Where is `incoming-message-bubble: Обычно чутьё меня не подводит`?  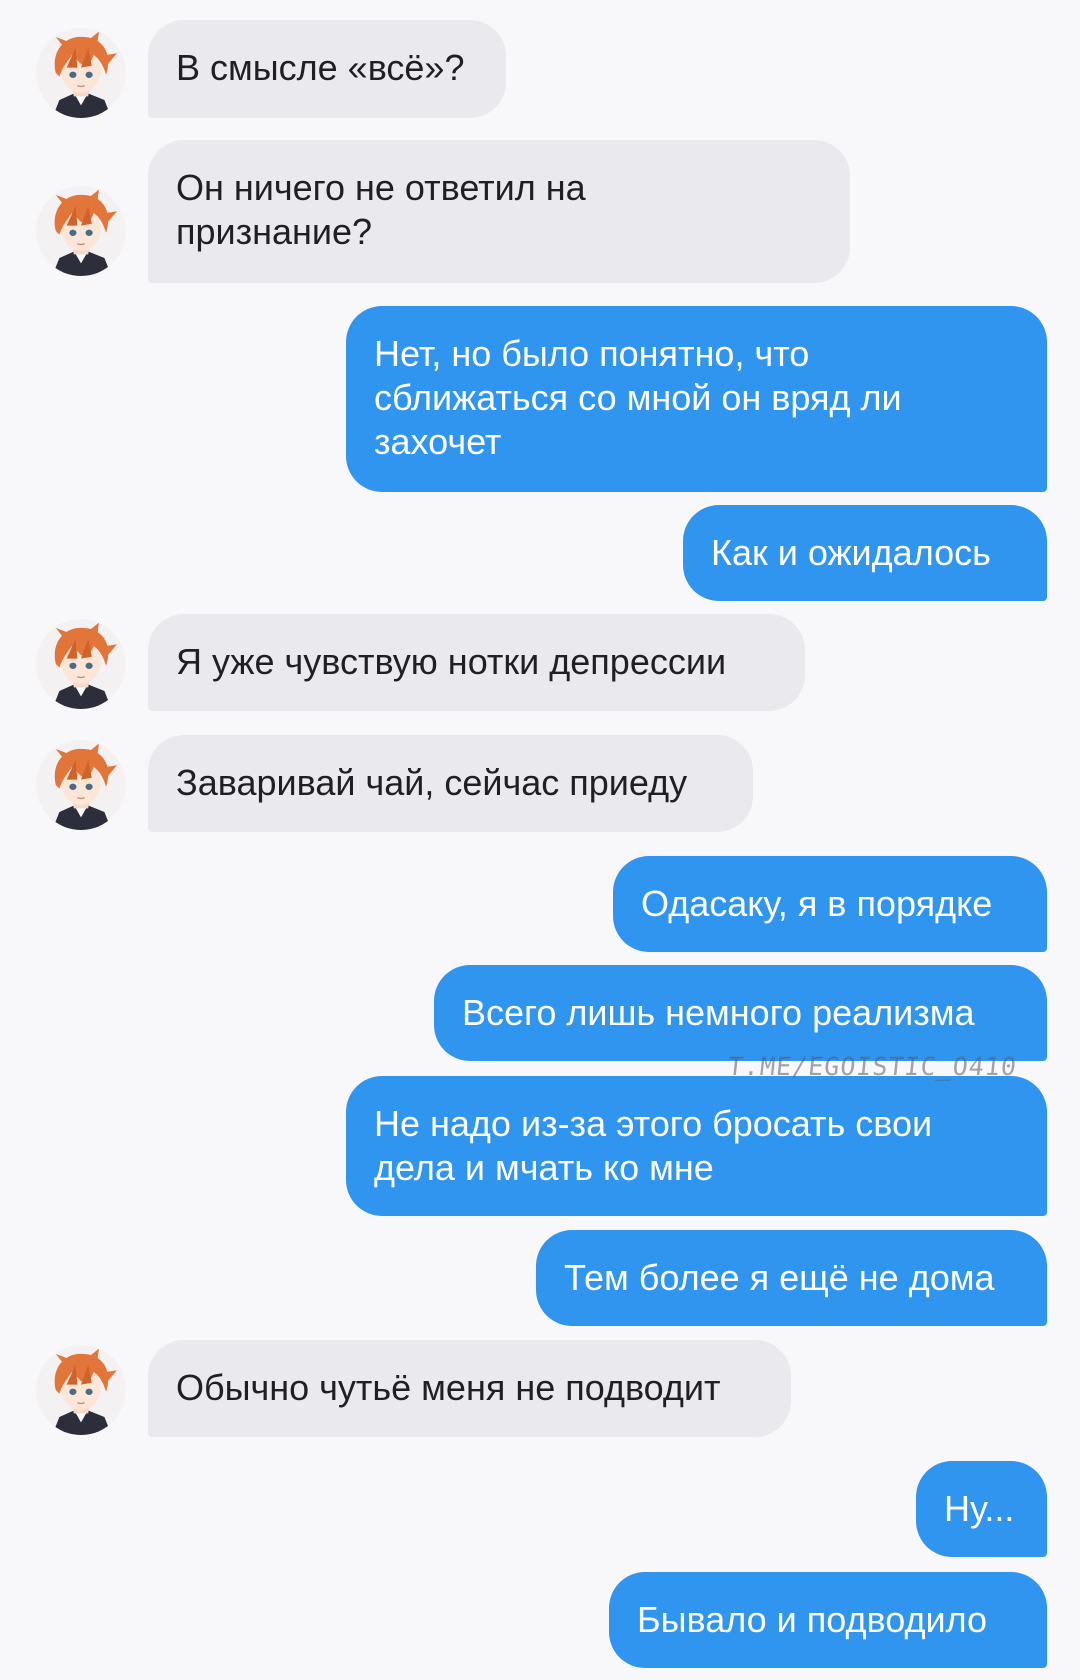 incoming-message-bubble: Обычно чутьё меня не подводит is located at coordinates (469, 1388).